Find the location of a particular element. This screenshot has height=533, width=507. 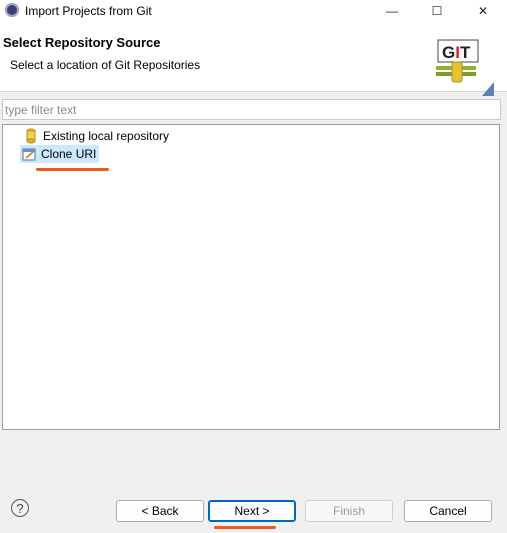

annotation-underline-next is located at coordinates (245, 527).